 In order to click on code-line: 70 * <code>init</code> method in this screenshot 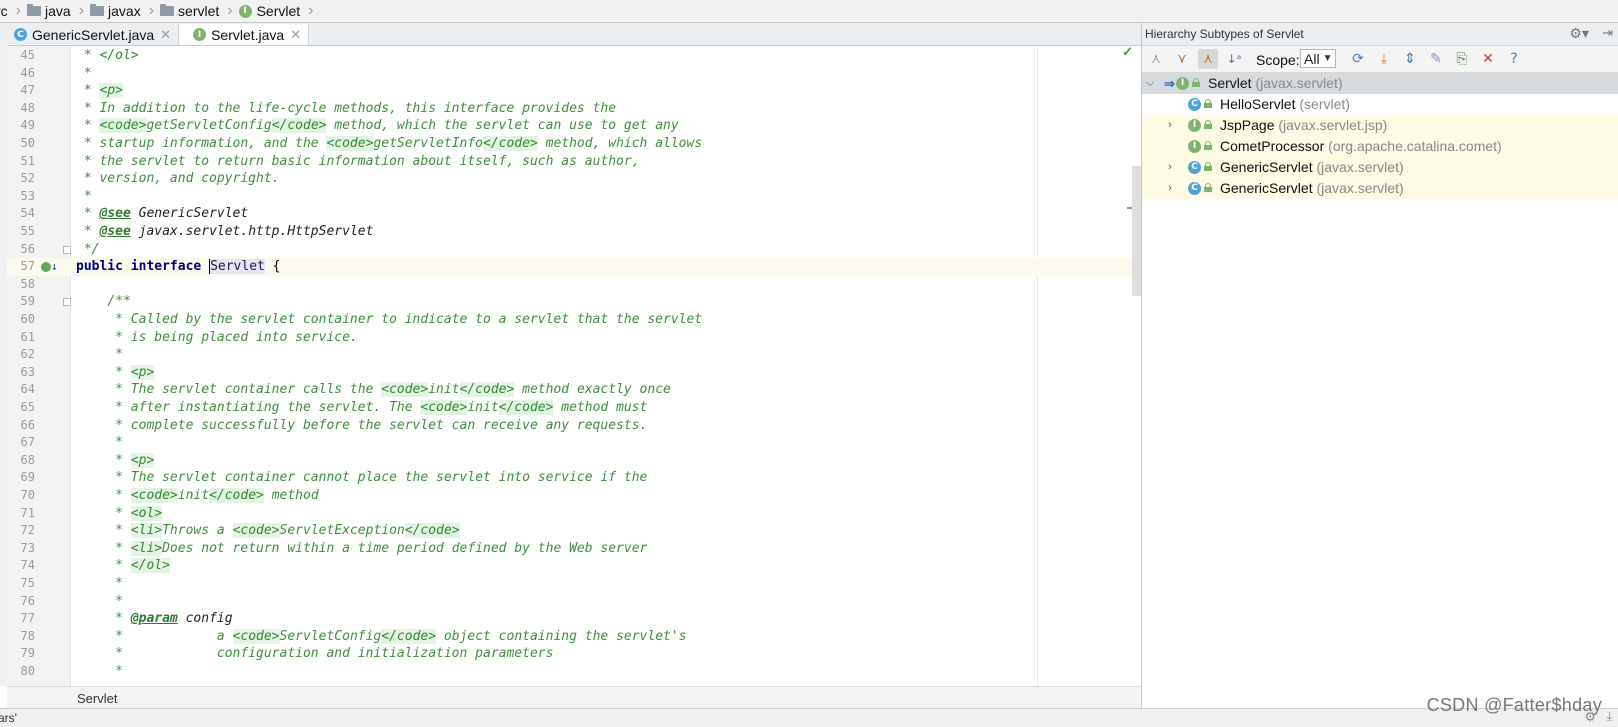, I will do `click(574, 496)`.